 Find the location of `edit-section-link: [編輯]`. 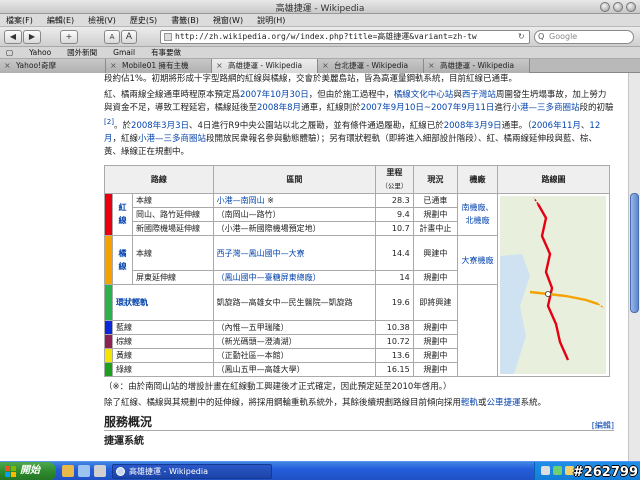

edit-section-link: [編輯] is located at coordinates (603, 425).